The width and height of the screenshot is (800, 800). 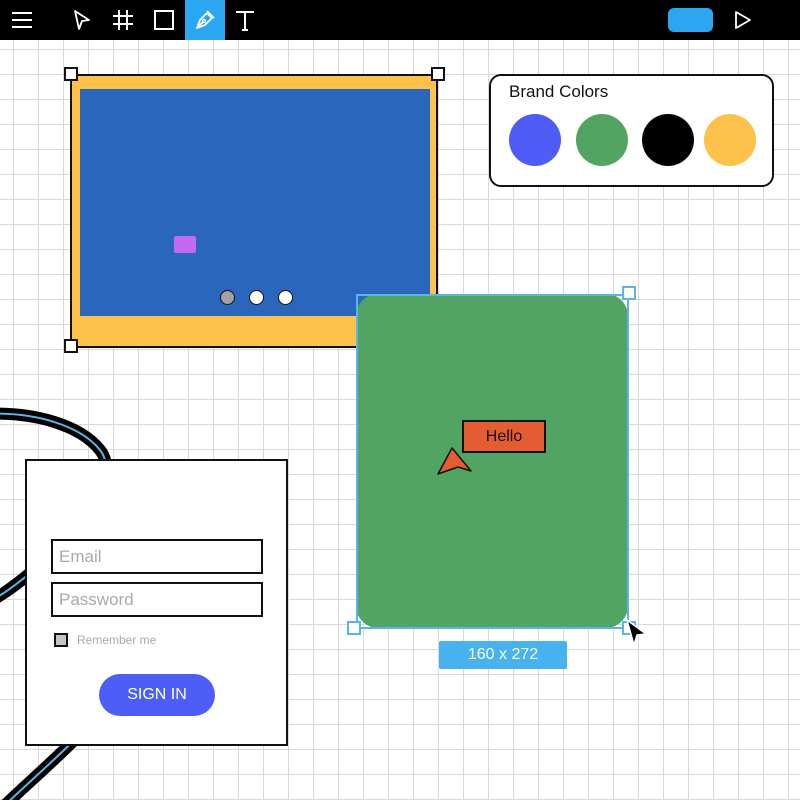 I want to click on preview-button, so click(x=690, y=20).